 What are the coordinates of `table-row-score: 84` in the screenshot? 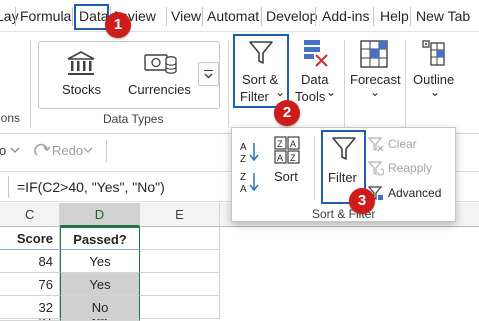 It's located at (30, 261).